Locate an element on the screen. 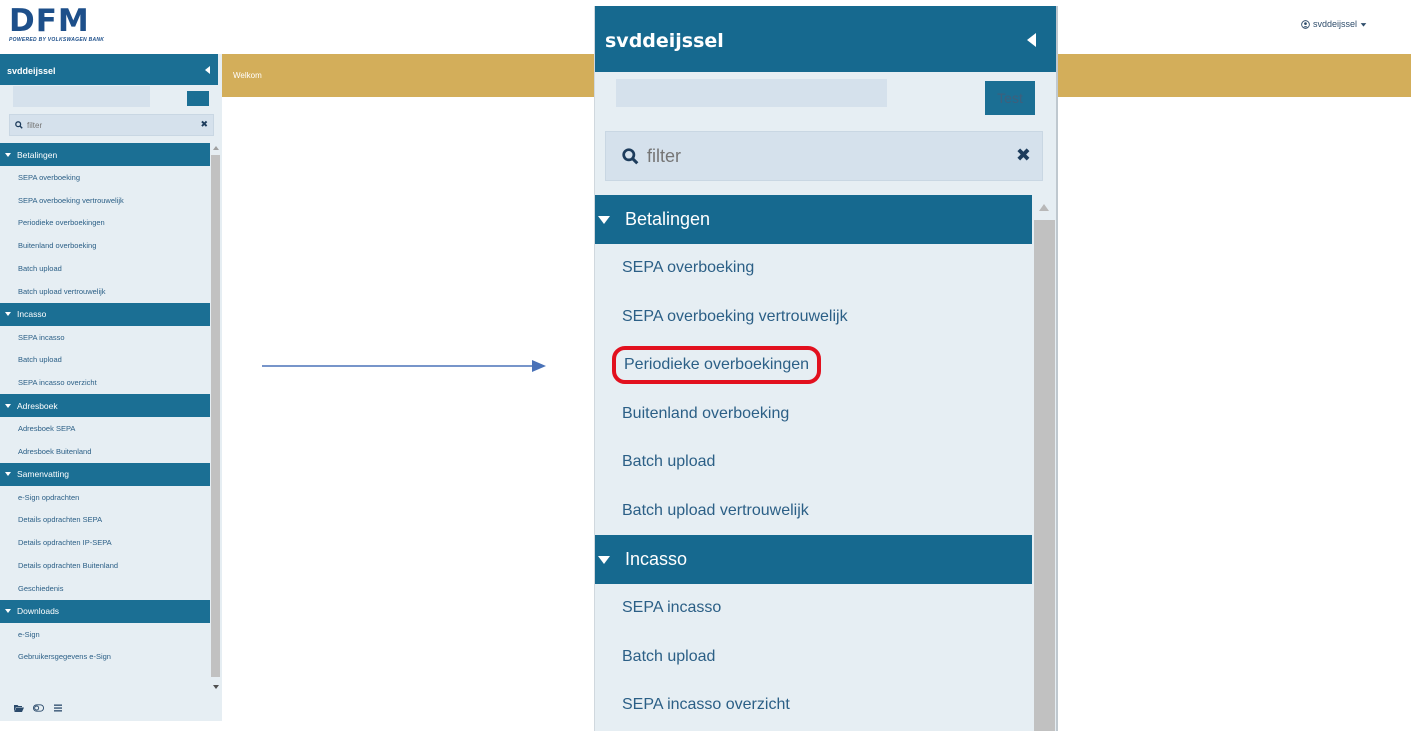  zoomed-filter-input is located at coordinates (797, 156).